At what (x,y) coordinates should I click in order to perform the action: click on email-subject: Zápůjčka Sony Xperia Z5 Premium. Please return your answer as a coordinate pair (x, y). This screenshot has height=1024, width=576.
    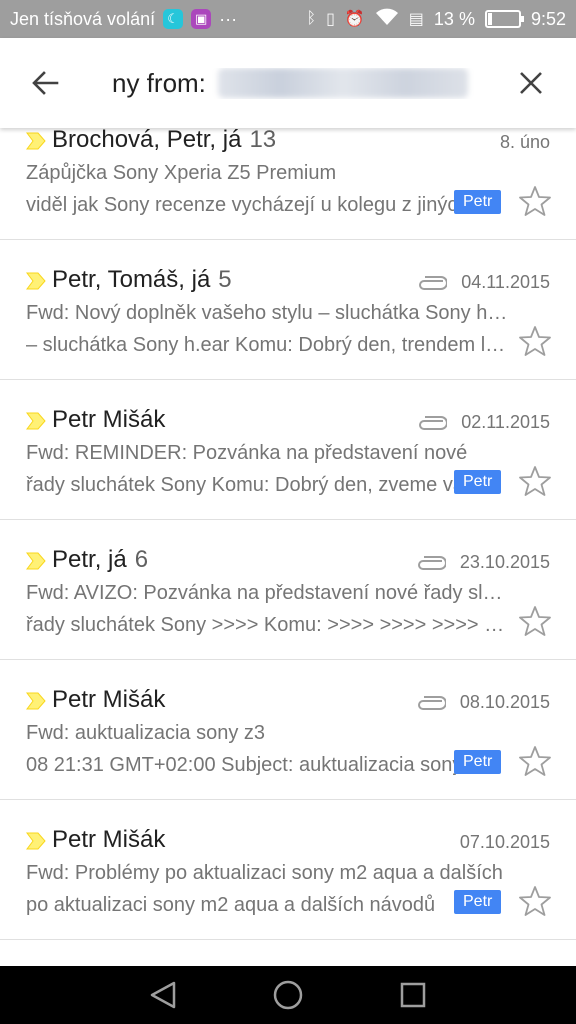
    Looking at the image, I should click on (181, 173).